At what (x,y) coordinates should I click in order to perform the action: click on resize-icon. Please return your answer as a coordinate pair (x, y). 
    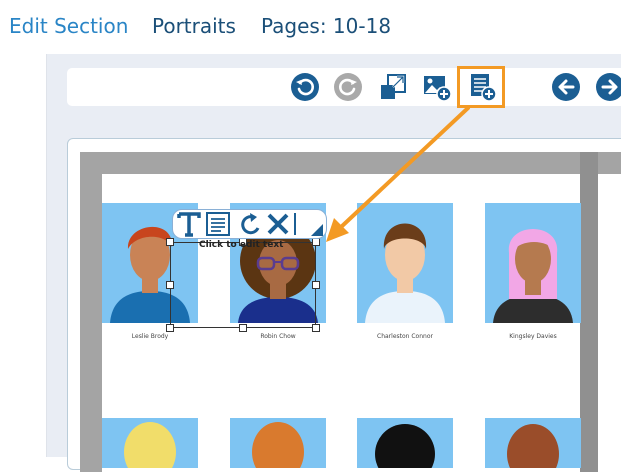
    Looking at the image, I should click on (393, 86).